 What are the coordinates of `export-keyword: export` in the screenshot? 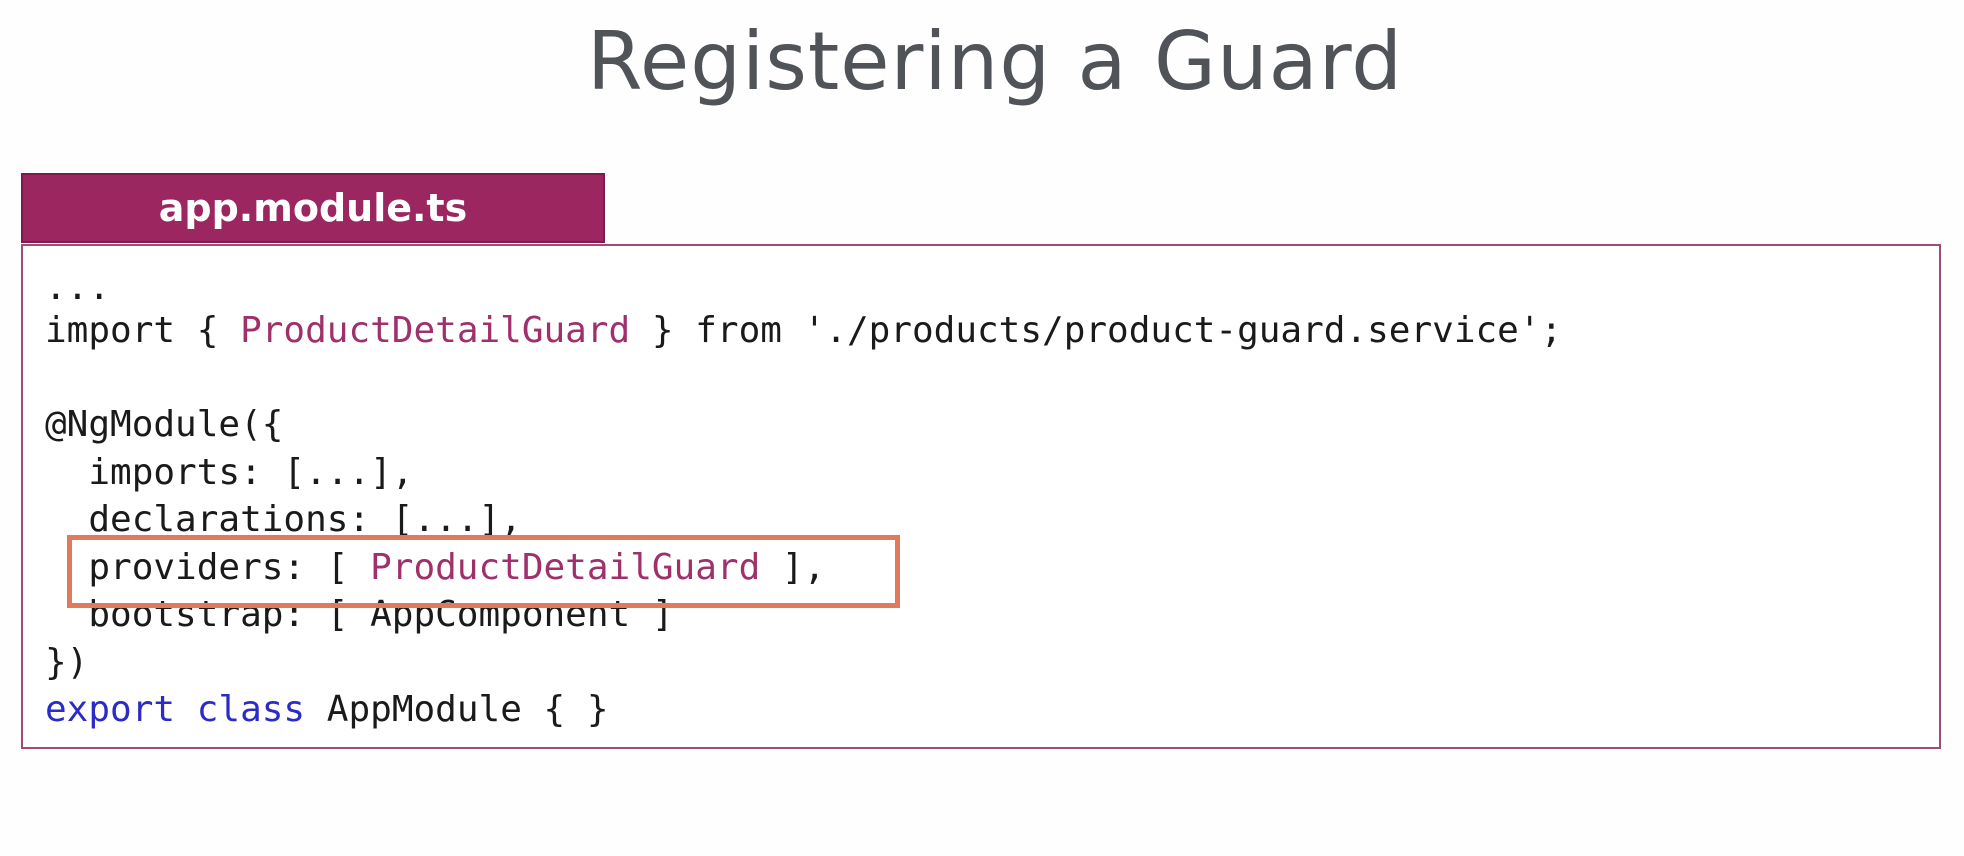 It's located at (110, 709).